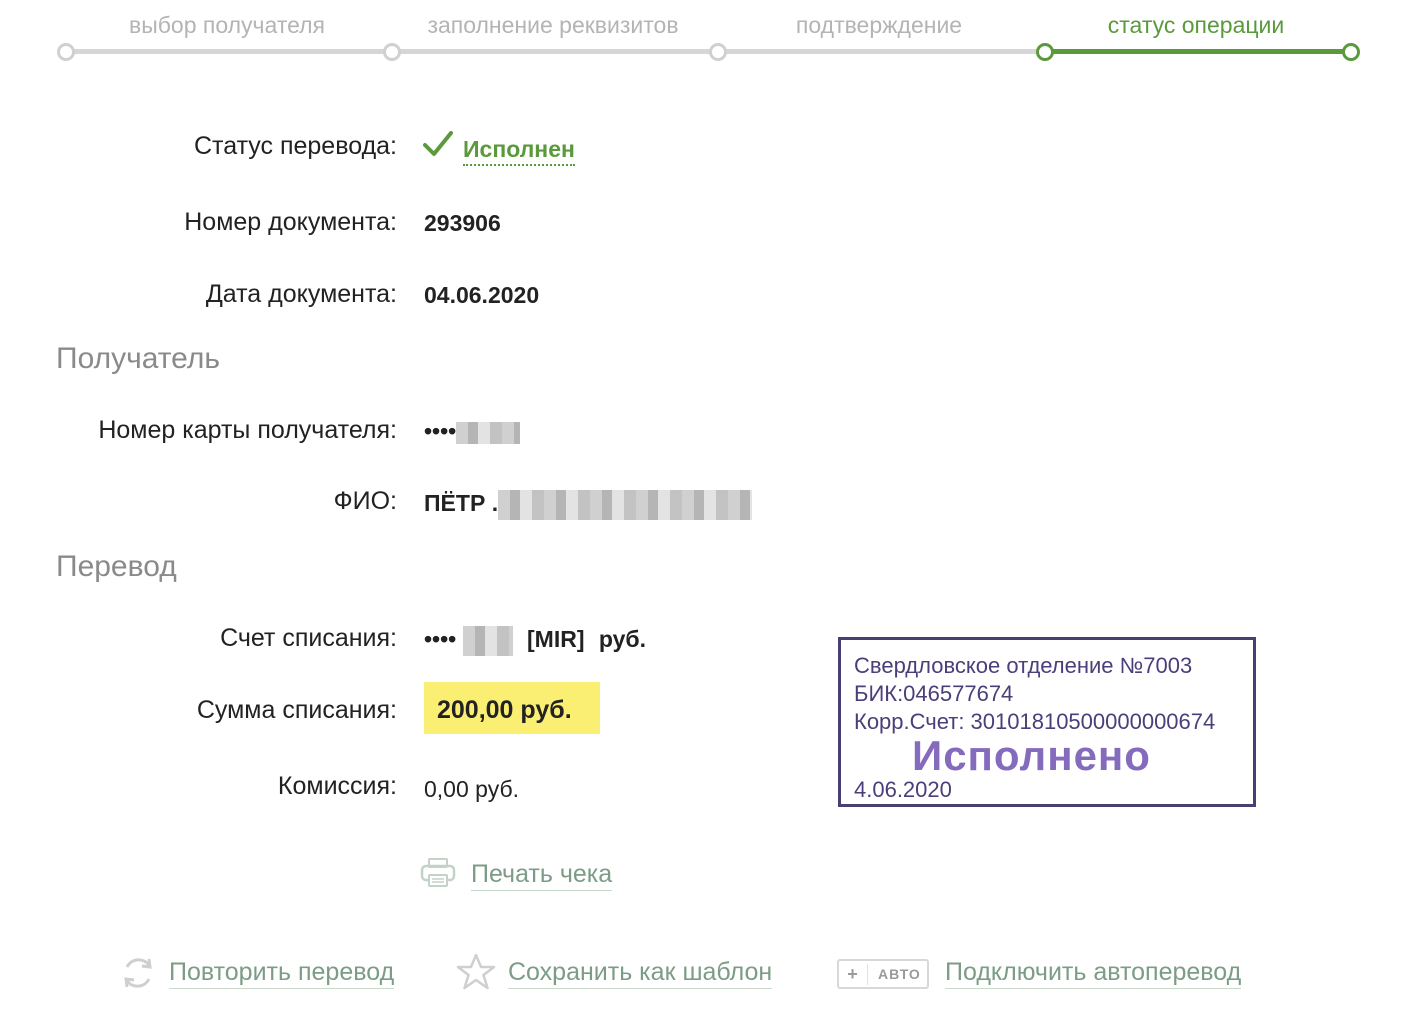 This screenshot has width=1420, height=1018. I want to click on card-number-masked, so click(488, 432).